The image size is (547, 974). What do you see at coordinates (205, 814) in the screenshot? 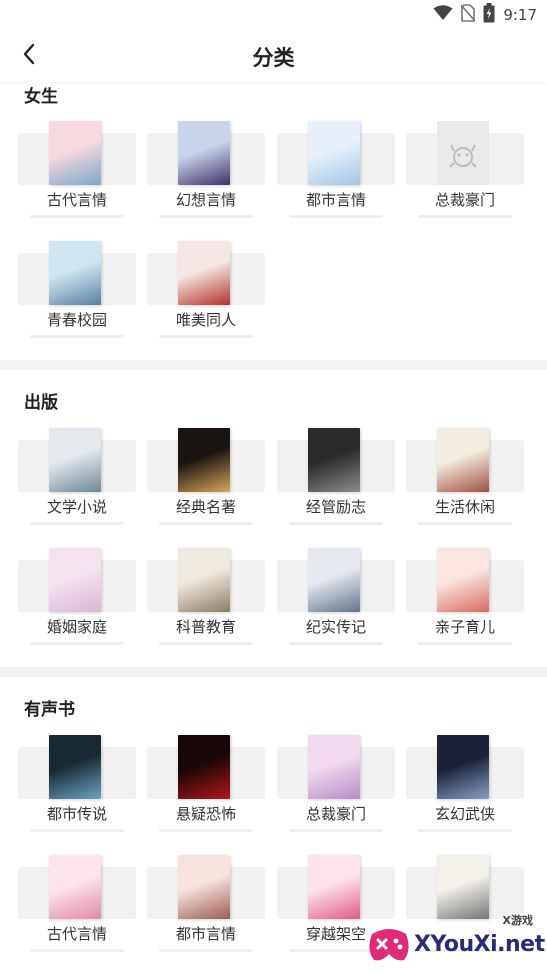
I see `category-label: 悬疑恐怖` at bounding box center [205, 814].